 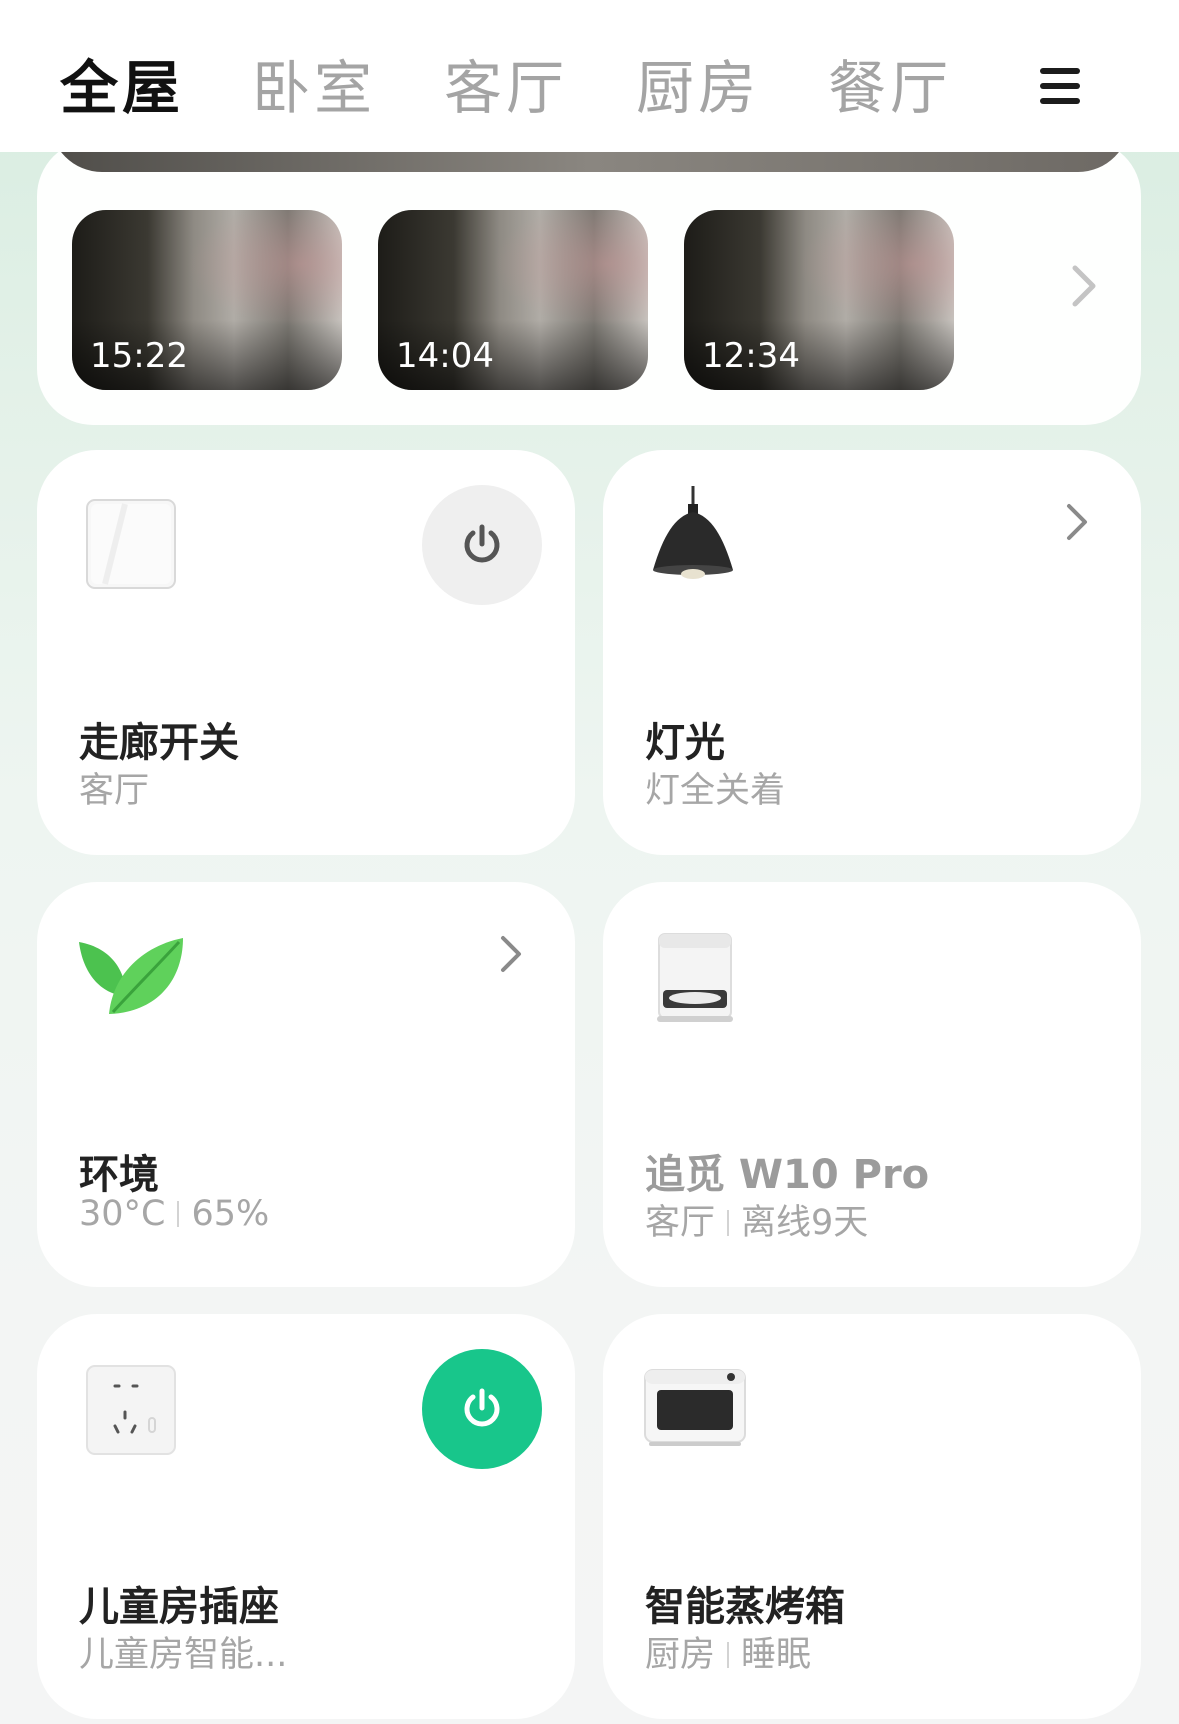 What do you see at coordinates (872, 1084) in the screenshot?
I see `device-card-vacuum: 追觅 W10 Pro 客厅 离线9天` at bounding box center [872, 1084].